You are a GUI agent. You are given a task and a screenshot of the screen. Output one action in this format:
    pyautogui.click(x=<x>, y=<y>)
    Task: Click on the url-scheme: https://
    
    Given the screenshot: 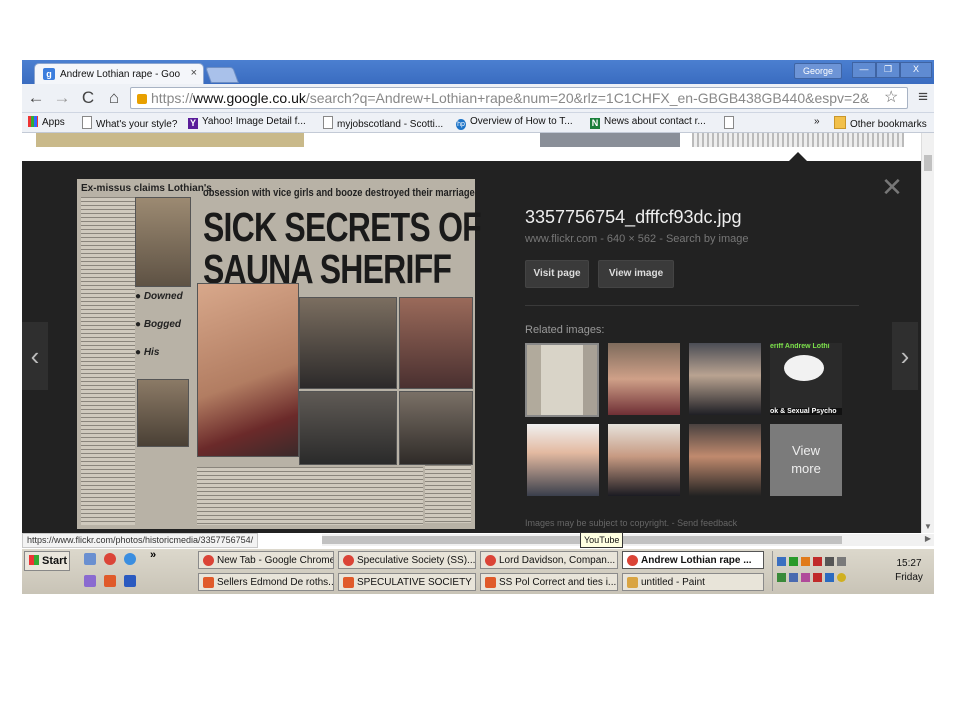 What is the action you would take?
    pyautogui.click(x=172, y=98)
    